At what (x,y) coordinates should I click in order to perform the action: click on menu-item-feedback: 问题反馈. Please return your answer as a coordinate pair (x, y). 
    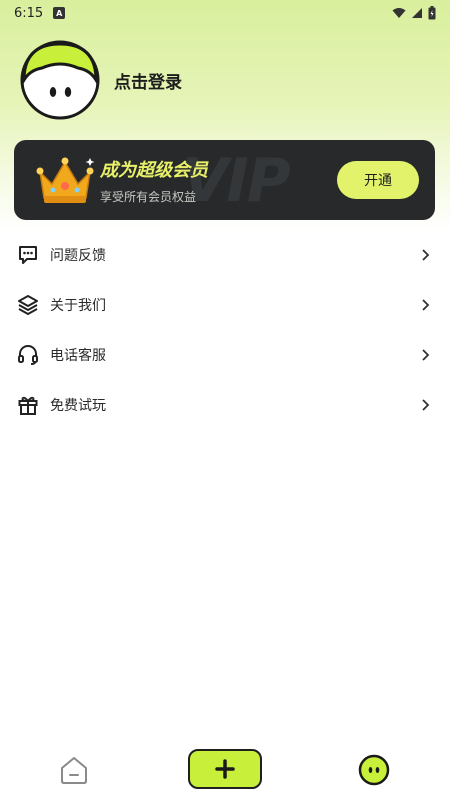
    Looking at the image, I should click on (225, 255).